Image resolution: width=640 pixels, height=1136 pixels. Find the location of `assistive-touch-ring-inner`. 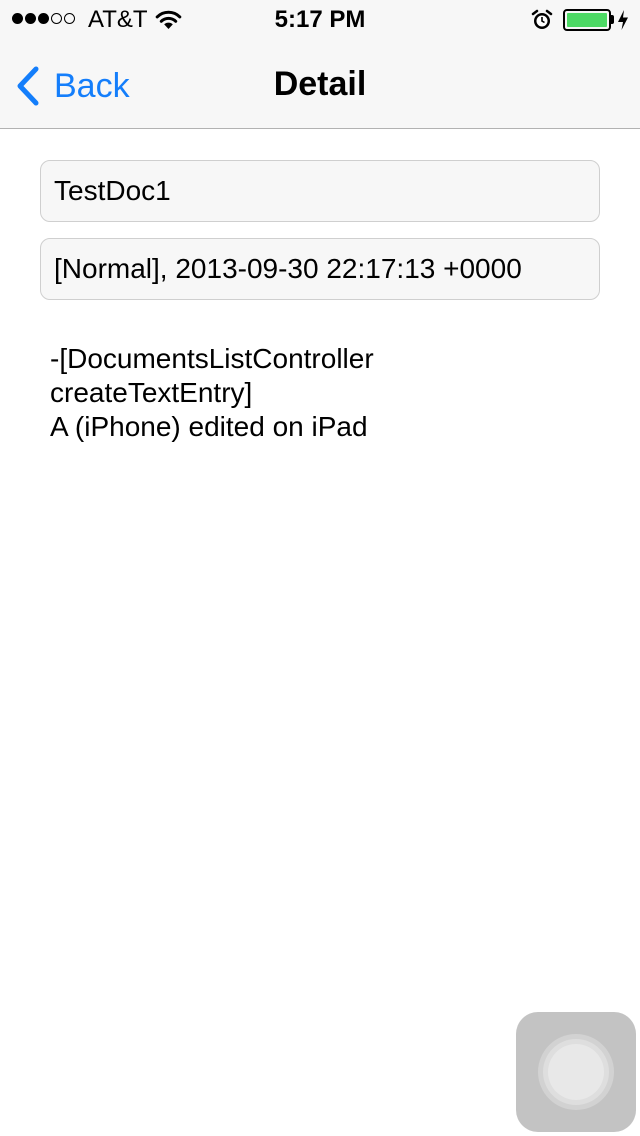

assistive-touch-ring-inner is located at coordinates (576, 1072).